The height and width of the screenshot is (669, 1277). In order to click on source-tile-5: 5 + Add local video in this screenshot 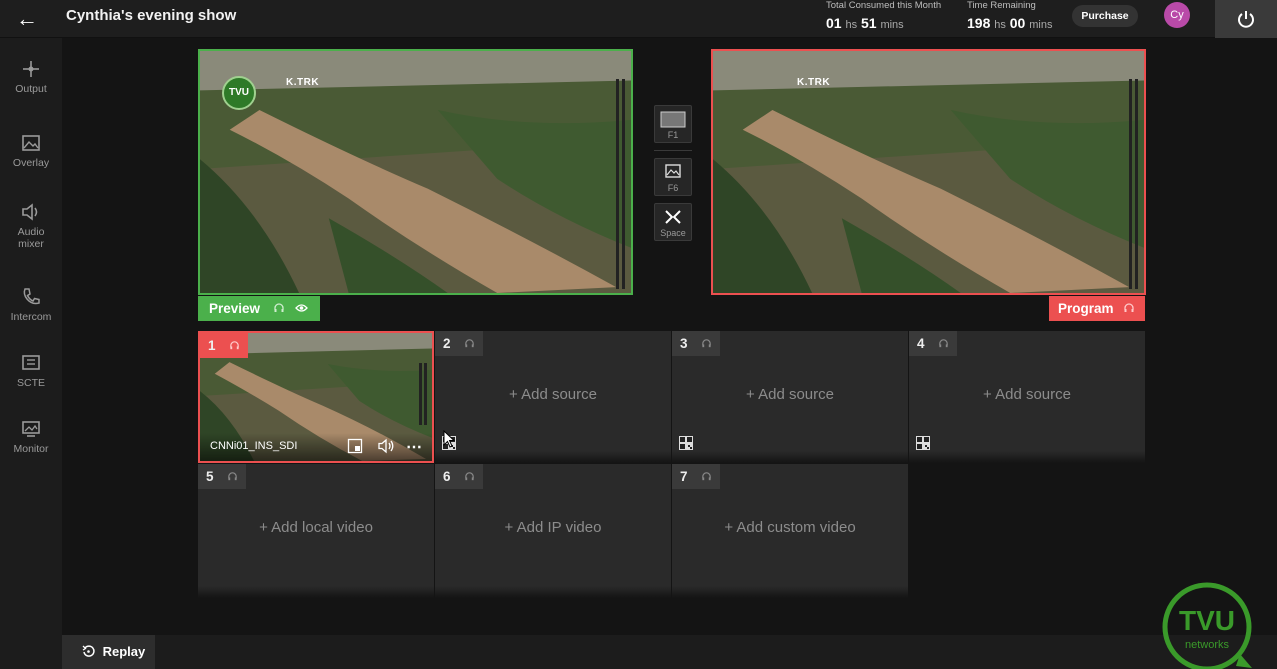, I will do `click(316, 531)`.